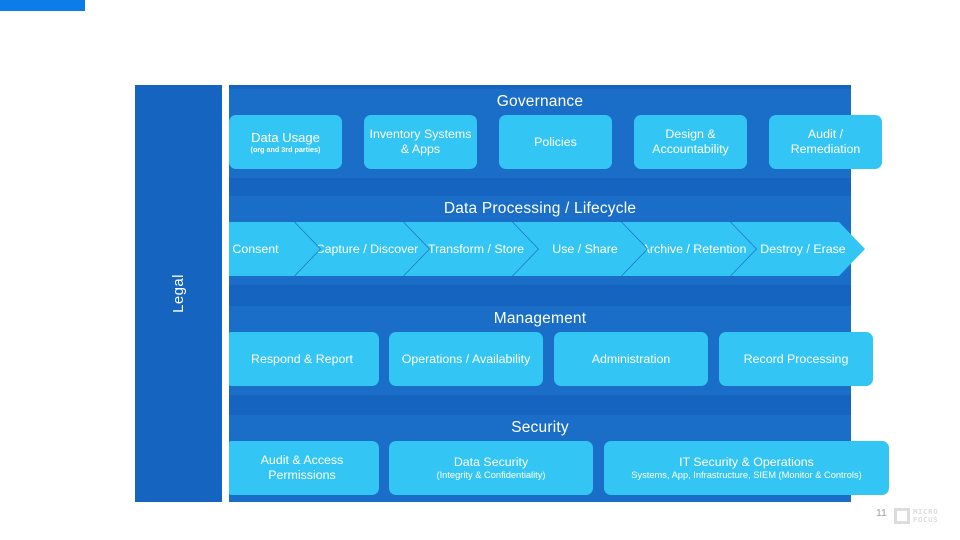  I want to click on page-number: 11, so click(881, 513).